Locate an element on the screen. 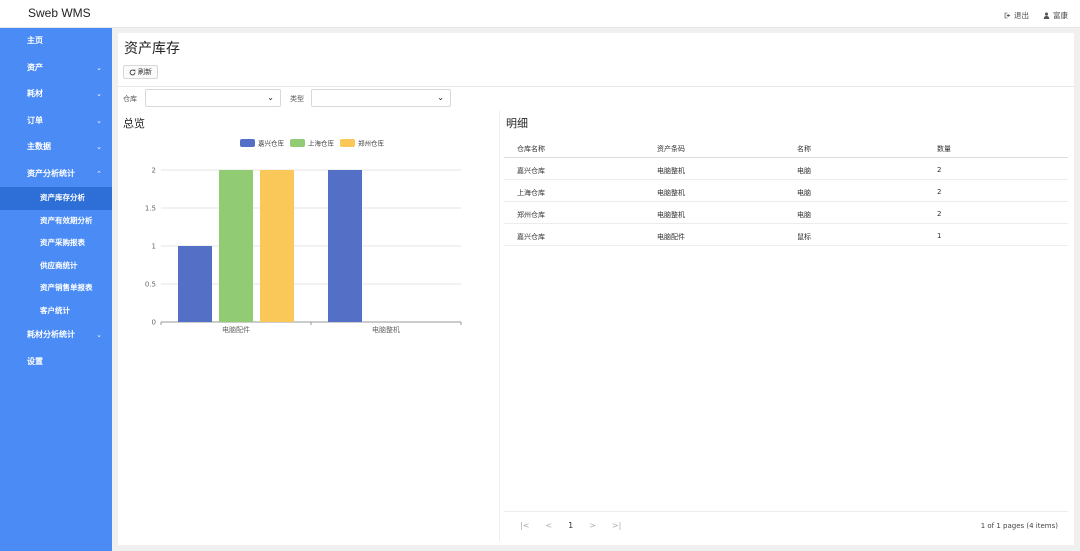  app-title: Sweb WMS is located at coordinates (59, 13).